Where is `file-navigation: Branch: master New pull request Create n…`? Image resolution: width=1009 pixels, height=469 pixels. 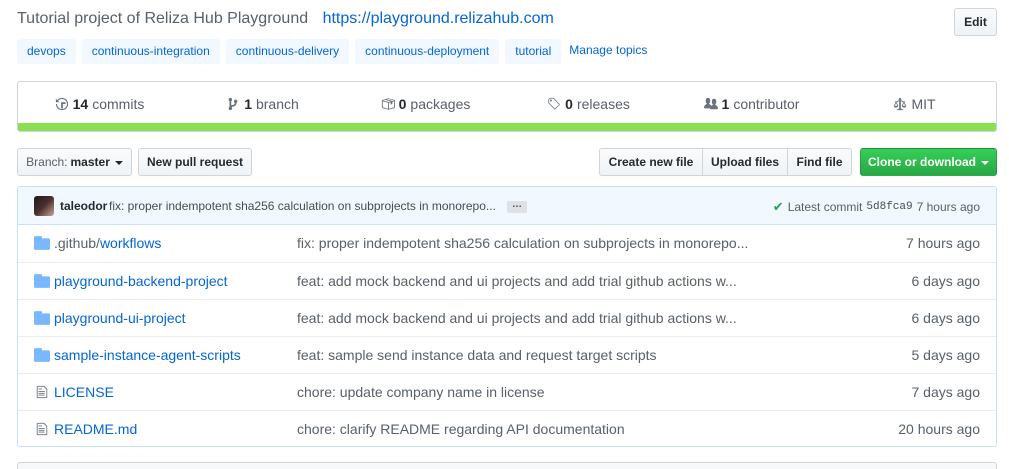
file-navigation: Branch: master New pull request Create n… is located at coordinates (507, 162).